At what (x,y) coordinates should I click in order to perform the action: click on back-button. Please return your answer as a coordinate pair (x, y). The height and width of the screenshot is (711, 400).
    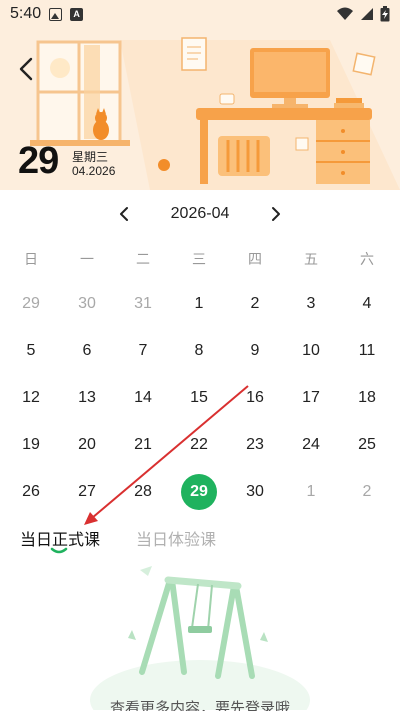
    Looking at the image, I should click on (27, 69).